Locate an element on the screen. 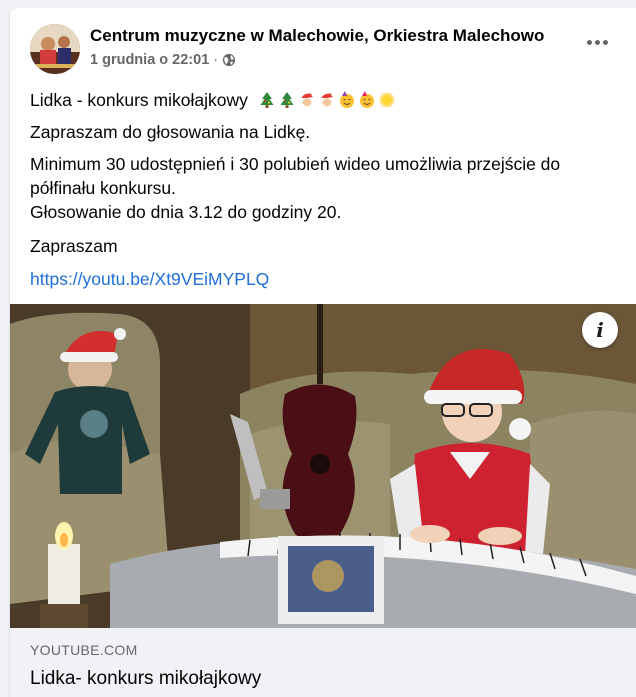  post-title-text: Lidka - konkurs mikołajkowy is located at coordinates (139, 100).